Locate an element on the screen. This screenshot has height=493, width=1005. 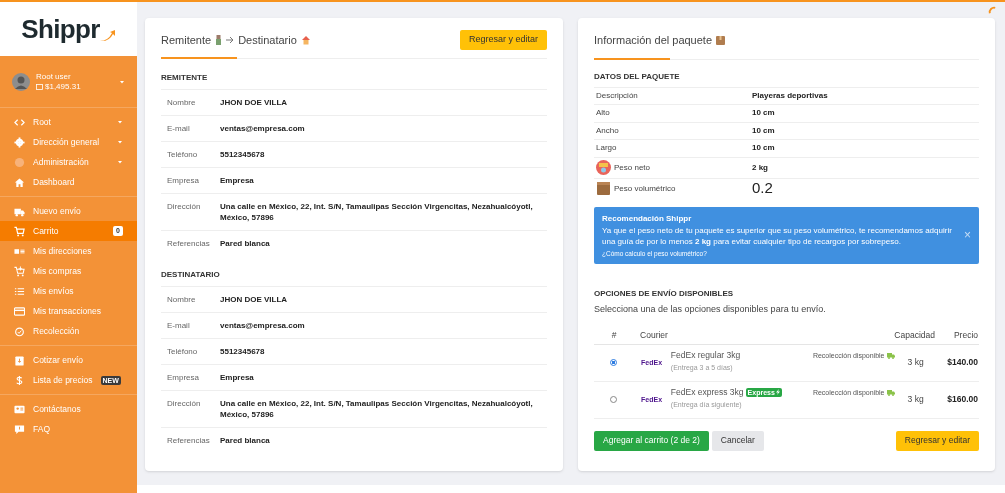
sidebar-item: Mis direcciones is located at coordinates (68, 251).